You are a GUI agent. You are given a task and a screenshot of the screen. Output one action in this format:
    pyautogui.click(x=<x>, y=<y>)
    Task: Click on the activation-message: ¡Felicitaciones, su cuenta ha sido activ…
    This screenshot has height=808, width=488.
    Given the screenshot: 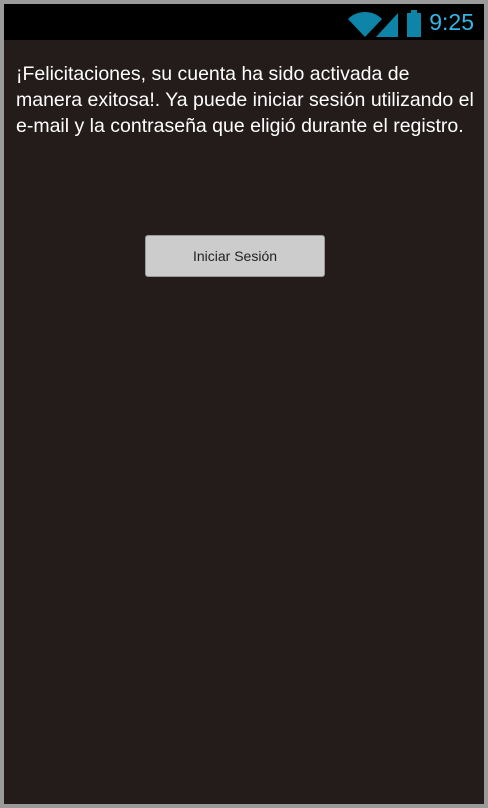 What is the action you would take?
    pyautogui.click(x=245, y=100)
    